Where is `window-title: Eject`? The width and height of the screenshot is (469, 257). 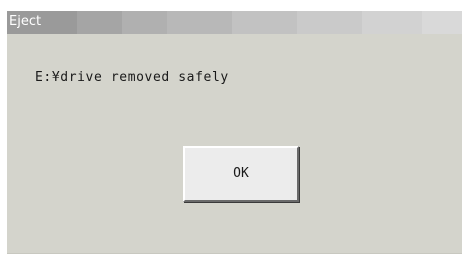 window-title: Eject is located at coordinates (25, 21).